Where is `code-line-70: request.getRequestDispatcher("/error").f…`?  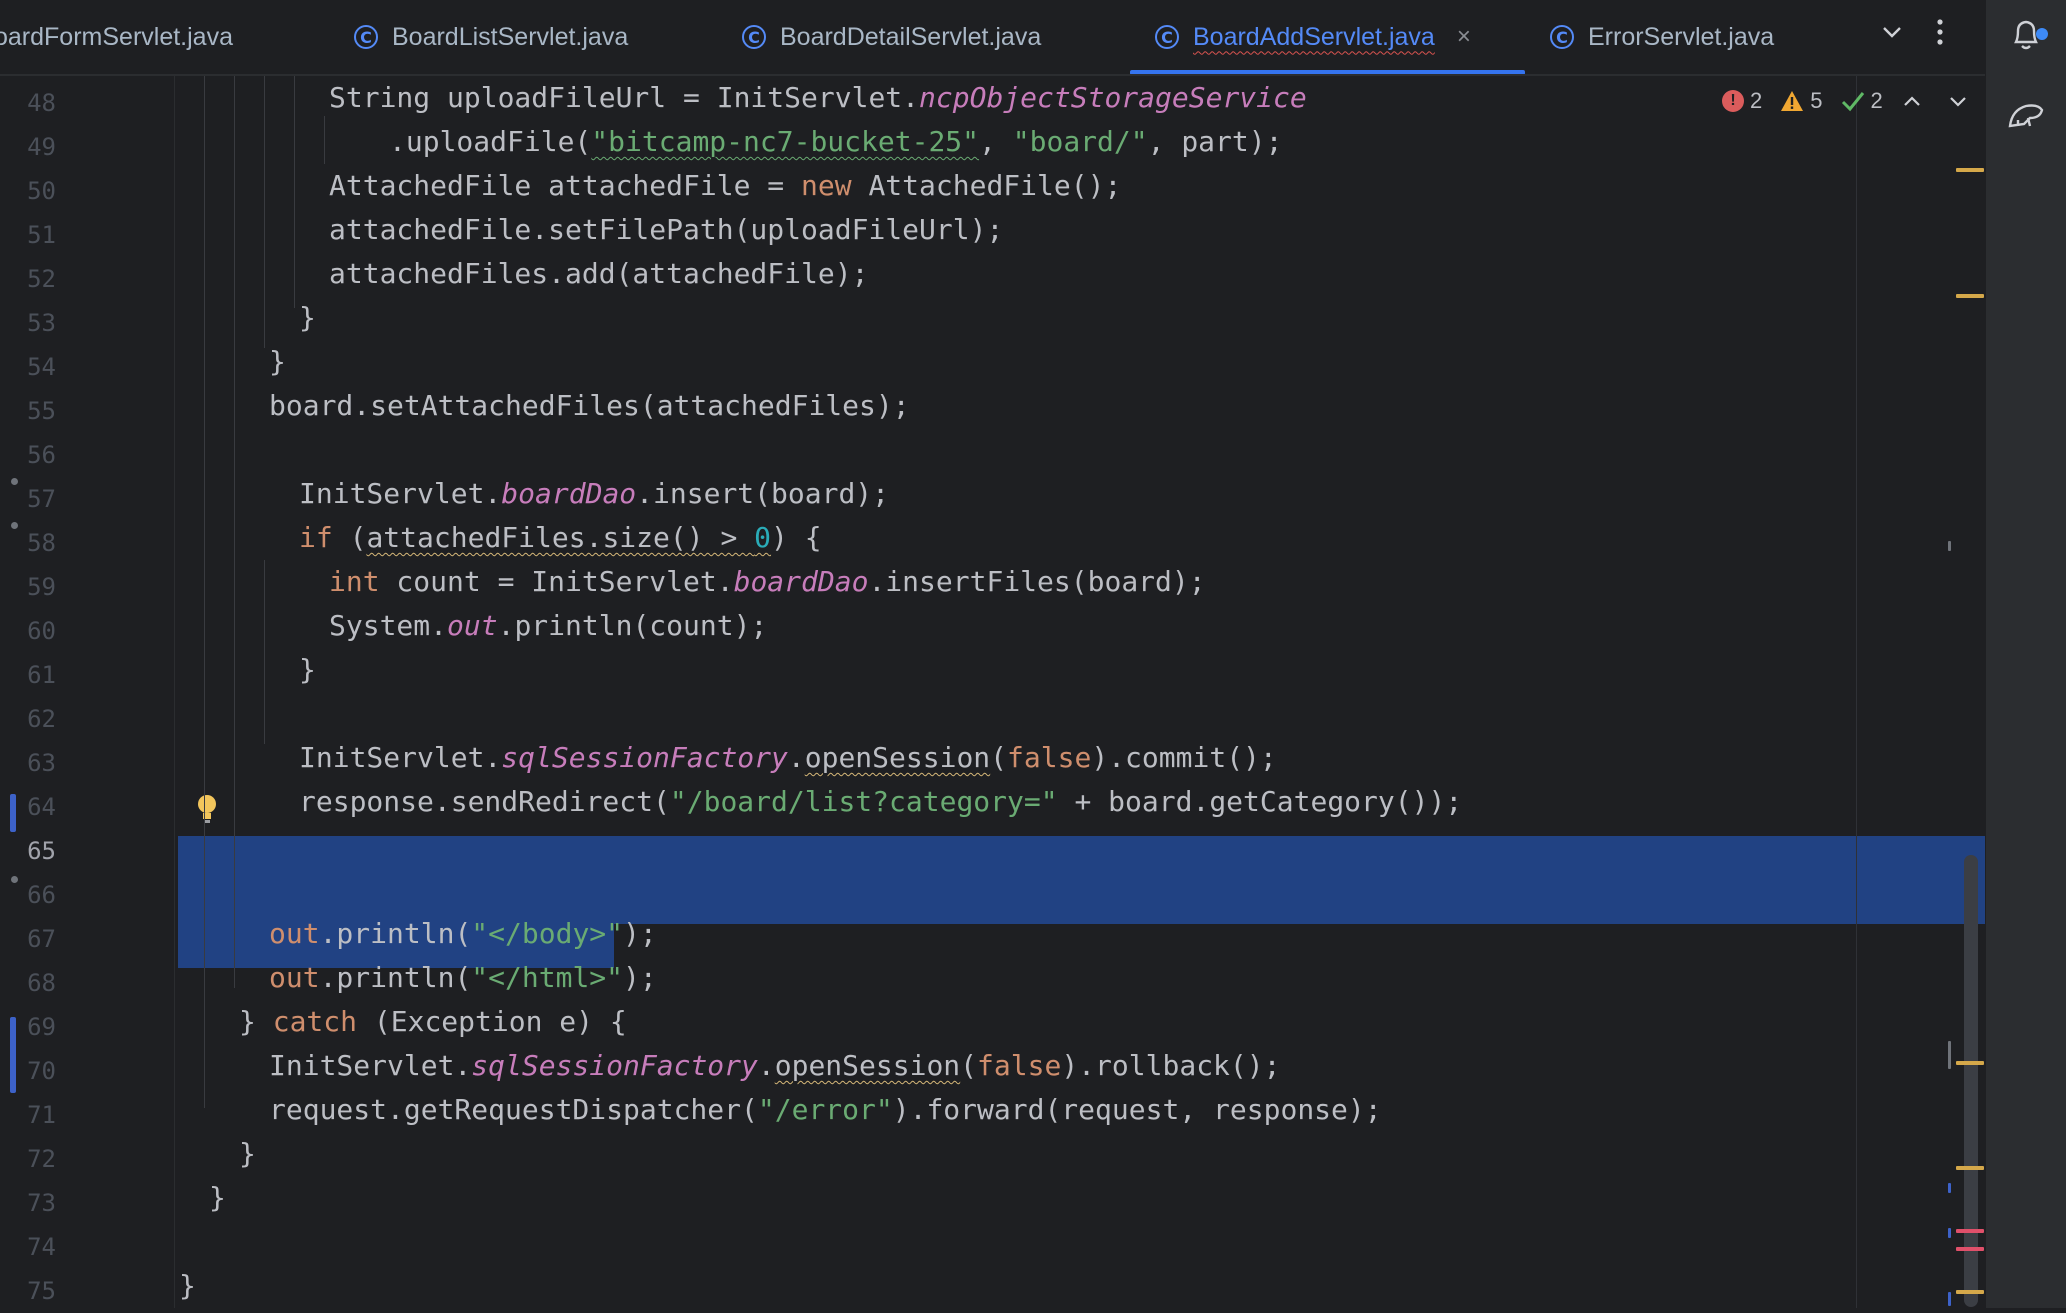
code-line-70: request.getRequestDispatcher("/error").f… is located at coordinates (825, 1110).